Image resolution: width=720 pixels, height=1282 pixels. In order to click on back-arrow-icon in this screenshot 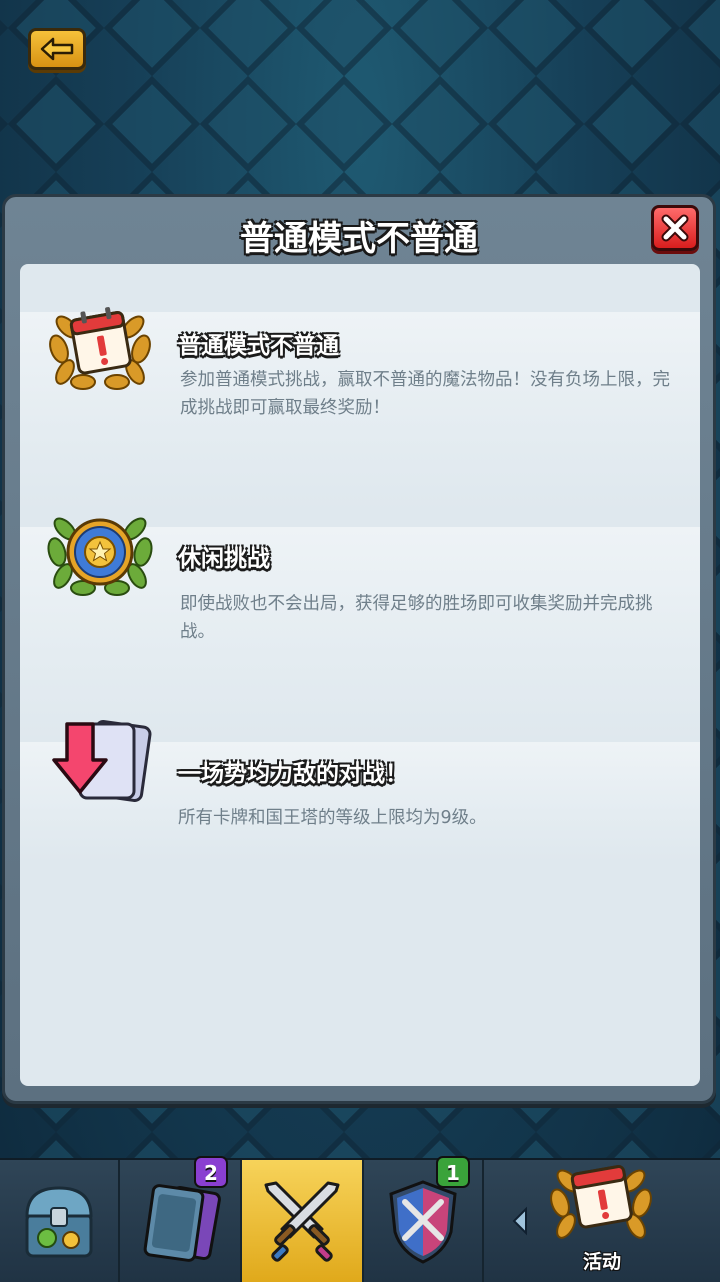, I will do `click(57, 49)`.